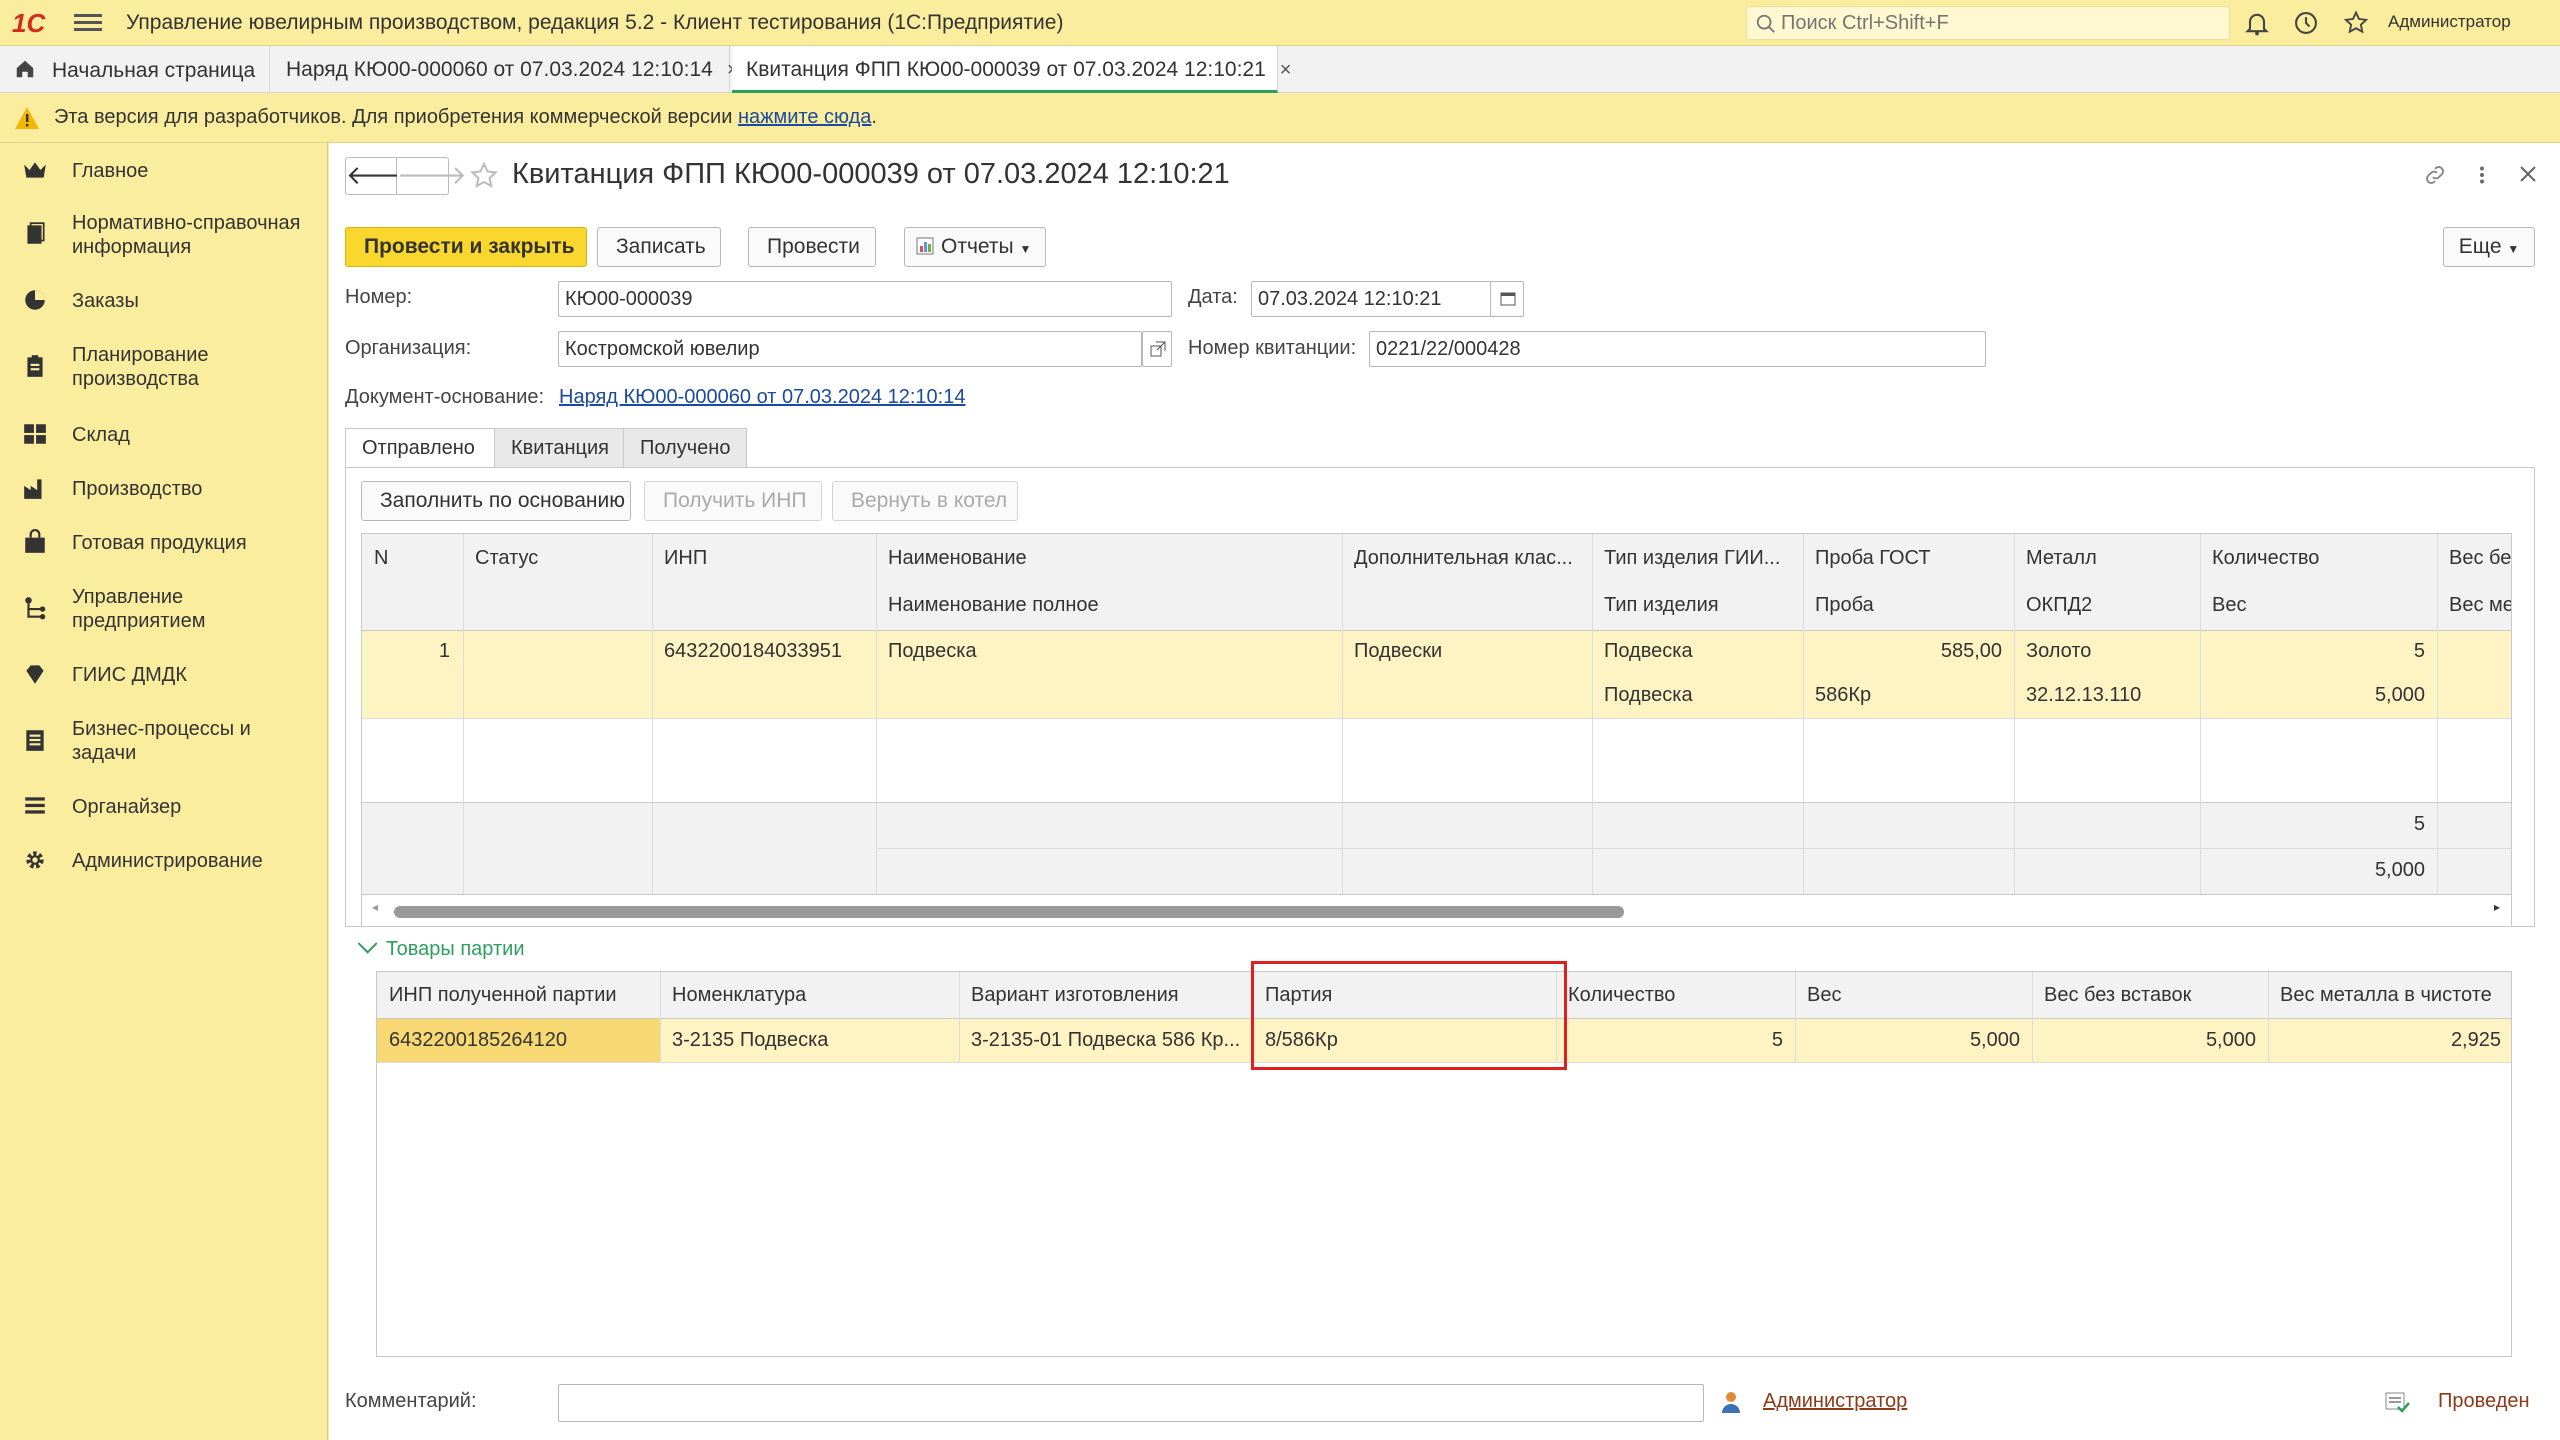 This screenshot has height=1440, width=2560. I want to click on reports-button: Отчеты ▼, so click(975, 247).